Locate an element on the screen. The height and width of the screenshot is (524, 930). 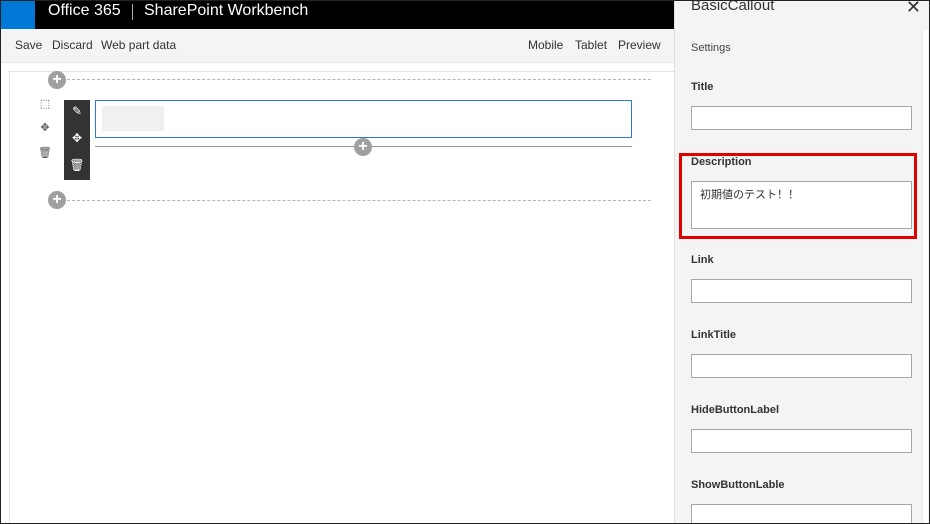
section-bottom-divider is located at coordinates (359, 200).